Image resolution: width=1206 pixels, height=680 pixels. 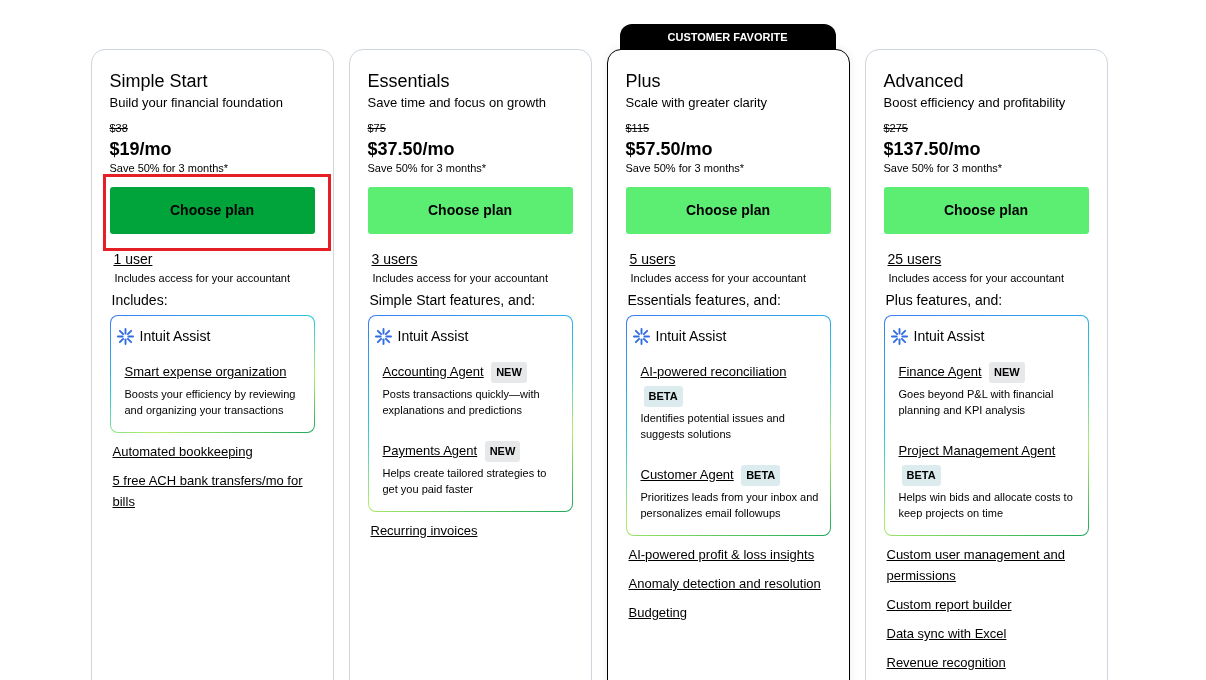 What do you see at coordinates (376, 128) in the screenshot?
I see `old-price: $75` at bounding box center [376, 128].